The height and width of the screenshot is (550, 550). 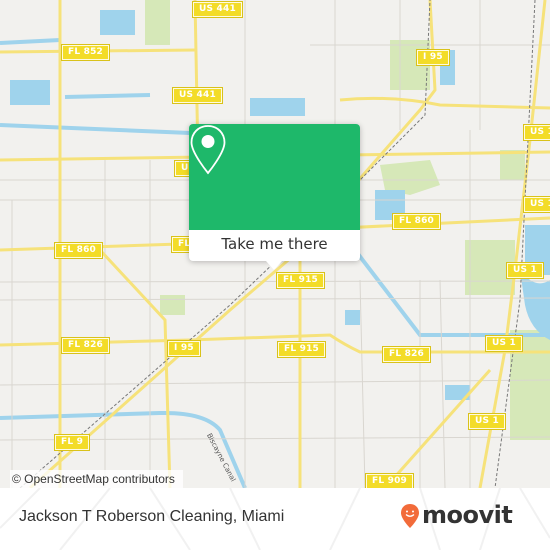 What do you see at coordinates (152, 516) in the screenshot?
I see `place-name: Jackson T Roberson Cleaning, Miami` at bounding box center [152, 516].